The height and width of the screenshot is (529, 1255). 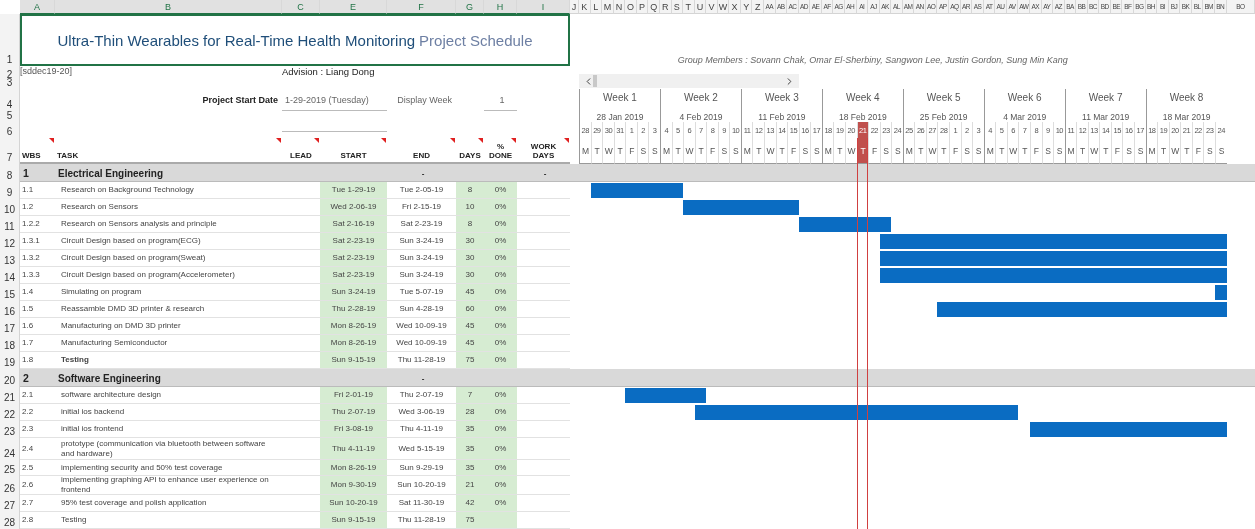 I want to click on column-header: TASK, so click(x=68, y=155).